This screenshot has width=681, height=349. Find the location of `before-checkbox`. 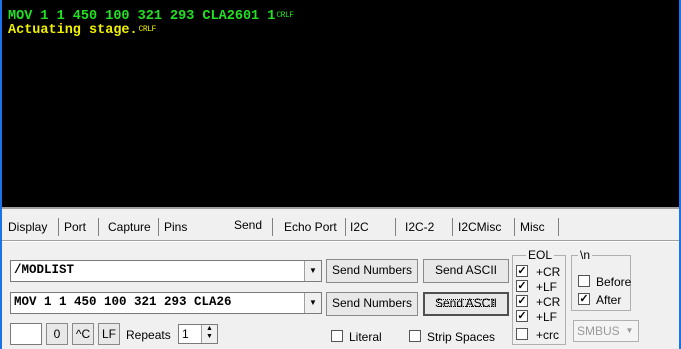

before-checkbox is located at coordinates (584, 281).